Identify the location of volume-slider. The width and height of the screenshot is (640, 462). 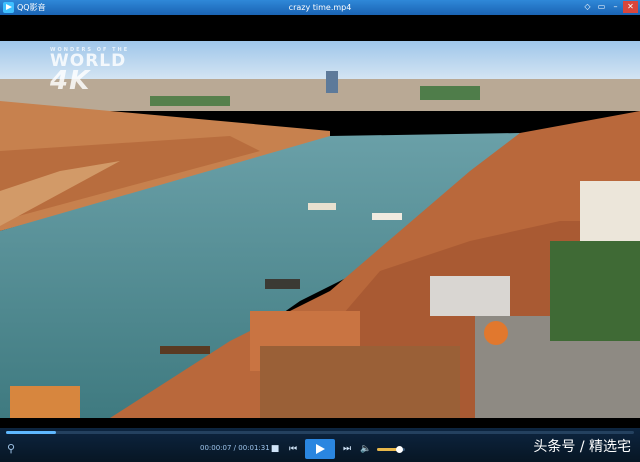
(391, 449).